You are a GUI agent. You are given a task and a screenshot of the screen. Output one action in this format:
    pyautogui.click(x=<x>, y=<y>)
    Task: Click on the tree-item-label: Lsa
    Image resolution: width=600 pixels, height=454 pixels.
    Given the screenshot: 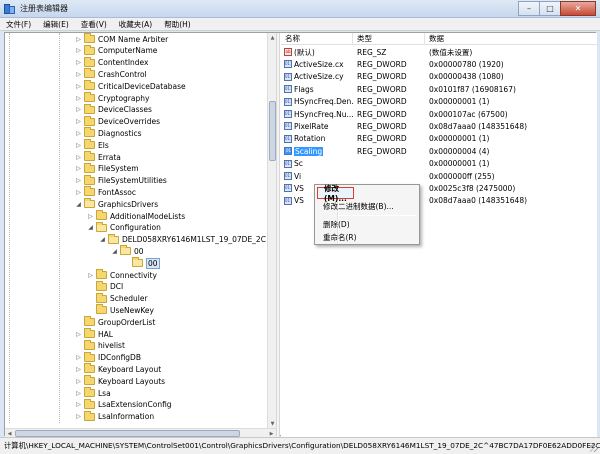 What is the action you would take?
    pyautogui.click(x=104, y=393)
    